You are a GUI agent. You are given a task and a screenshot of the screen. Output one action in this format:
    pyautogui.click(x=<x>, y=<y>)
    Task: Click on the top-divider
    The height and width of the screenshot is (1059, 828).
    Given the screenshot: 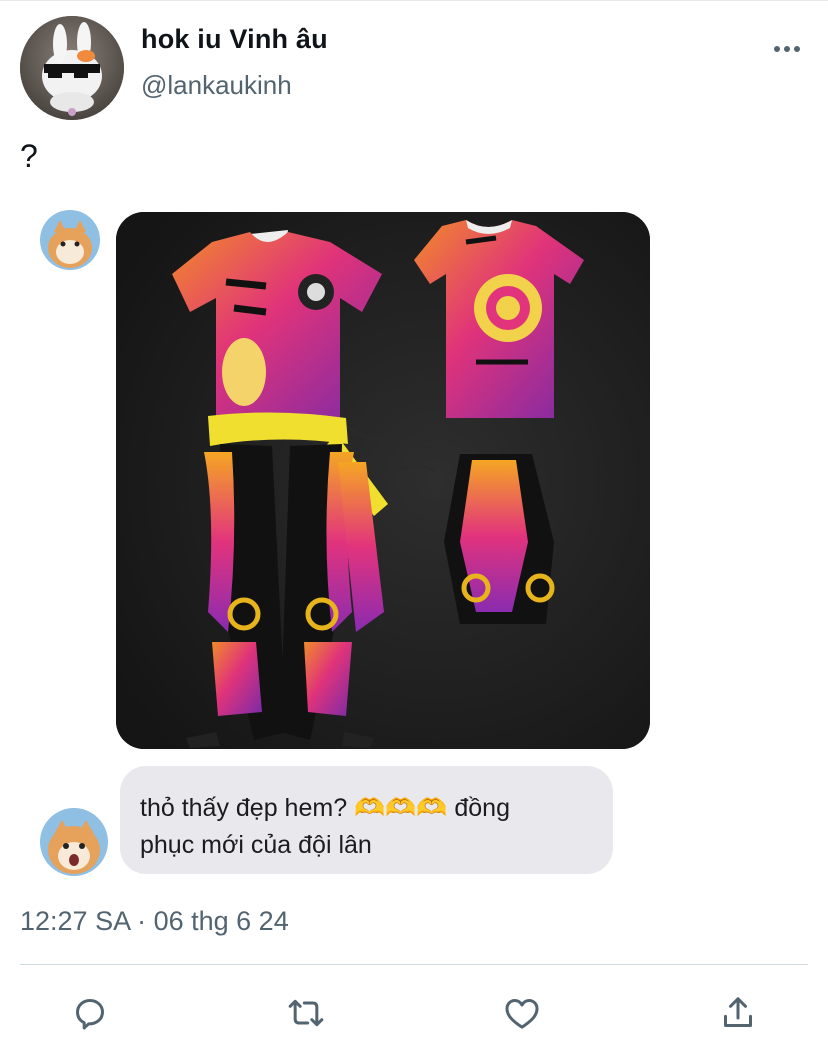 What is the action you would take?
    pyautogui.click(x=414, y=0)
    